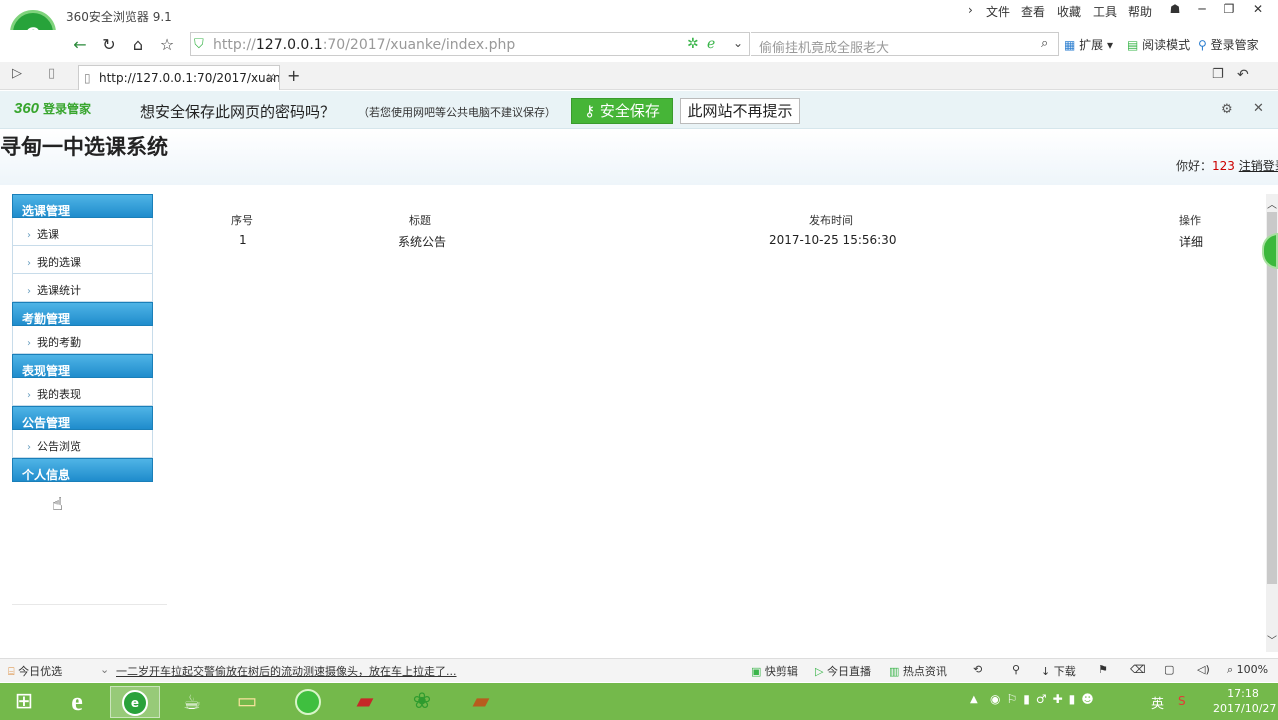 This screenshot has height=720, width=1278. I want to click on book-icon: ▤, so click(1133, 45).